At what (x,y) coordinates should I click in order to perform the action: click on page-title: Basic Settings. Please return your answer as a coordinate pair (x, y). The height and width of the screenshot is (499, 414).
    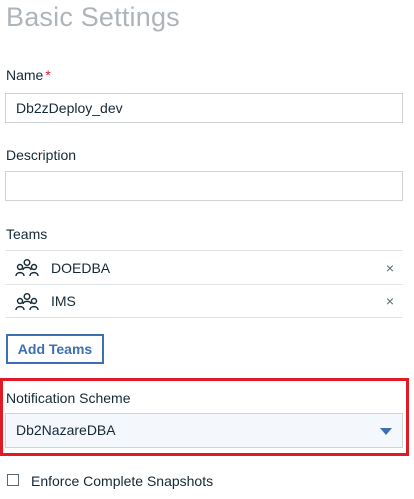
    Looking at the image, I should click on (93, 17).